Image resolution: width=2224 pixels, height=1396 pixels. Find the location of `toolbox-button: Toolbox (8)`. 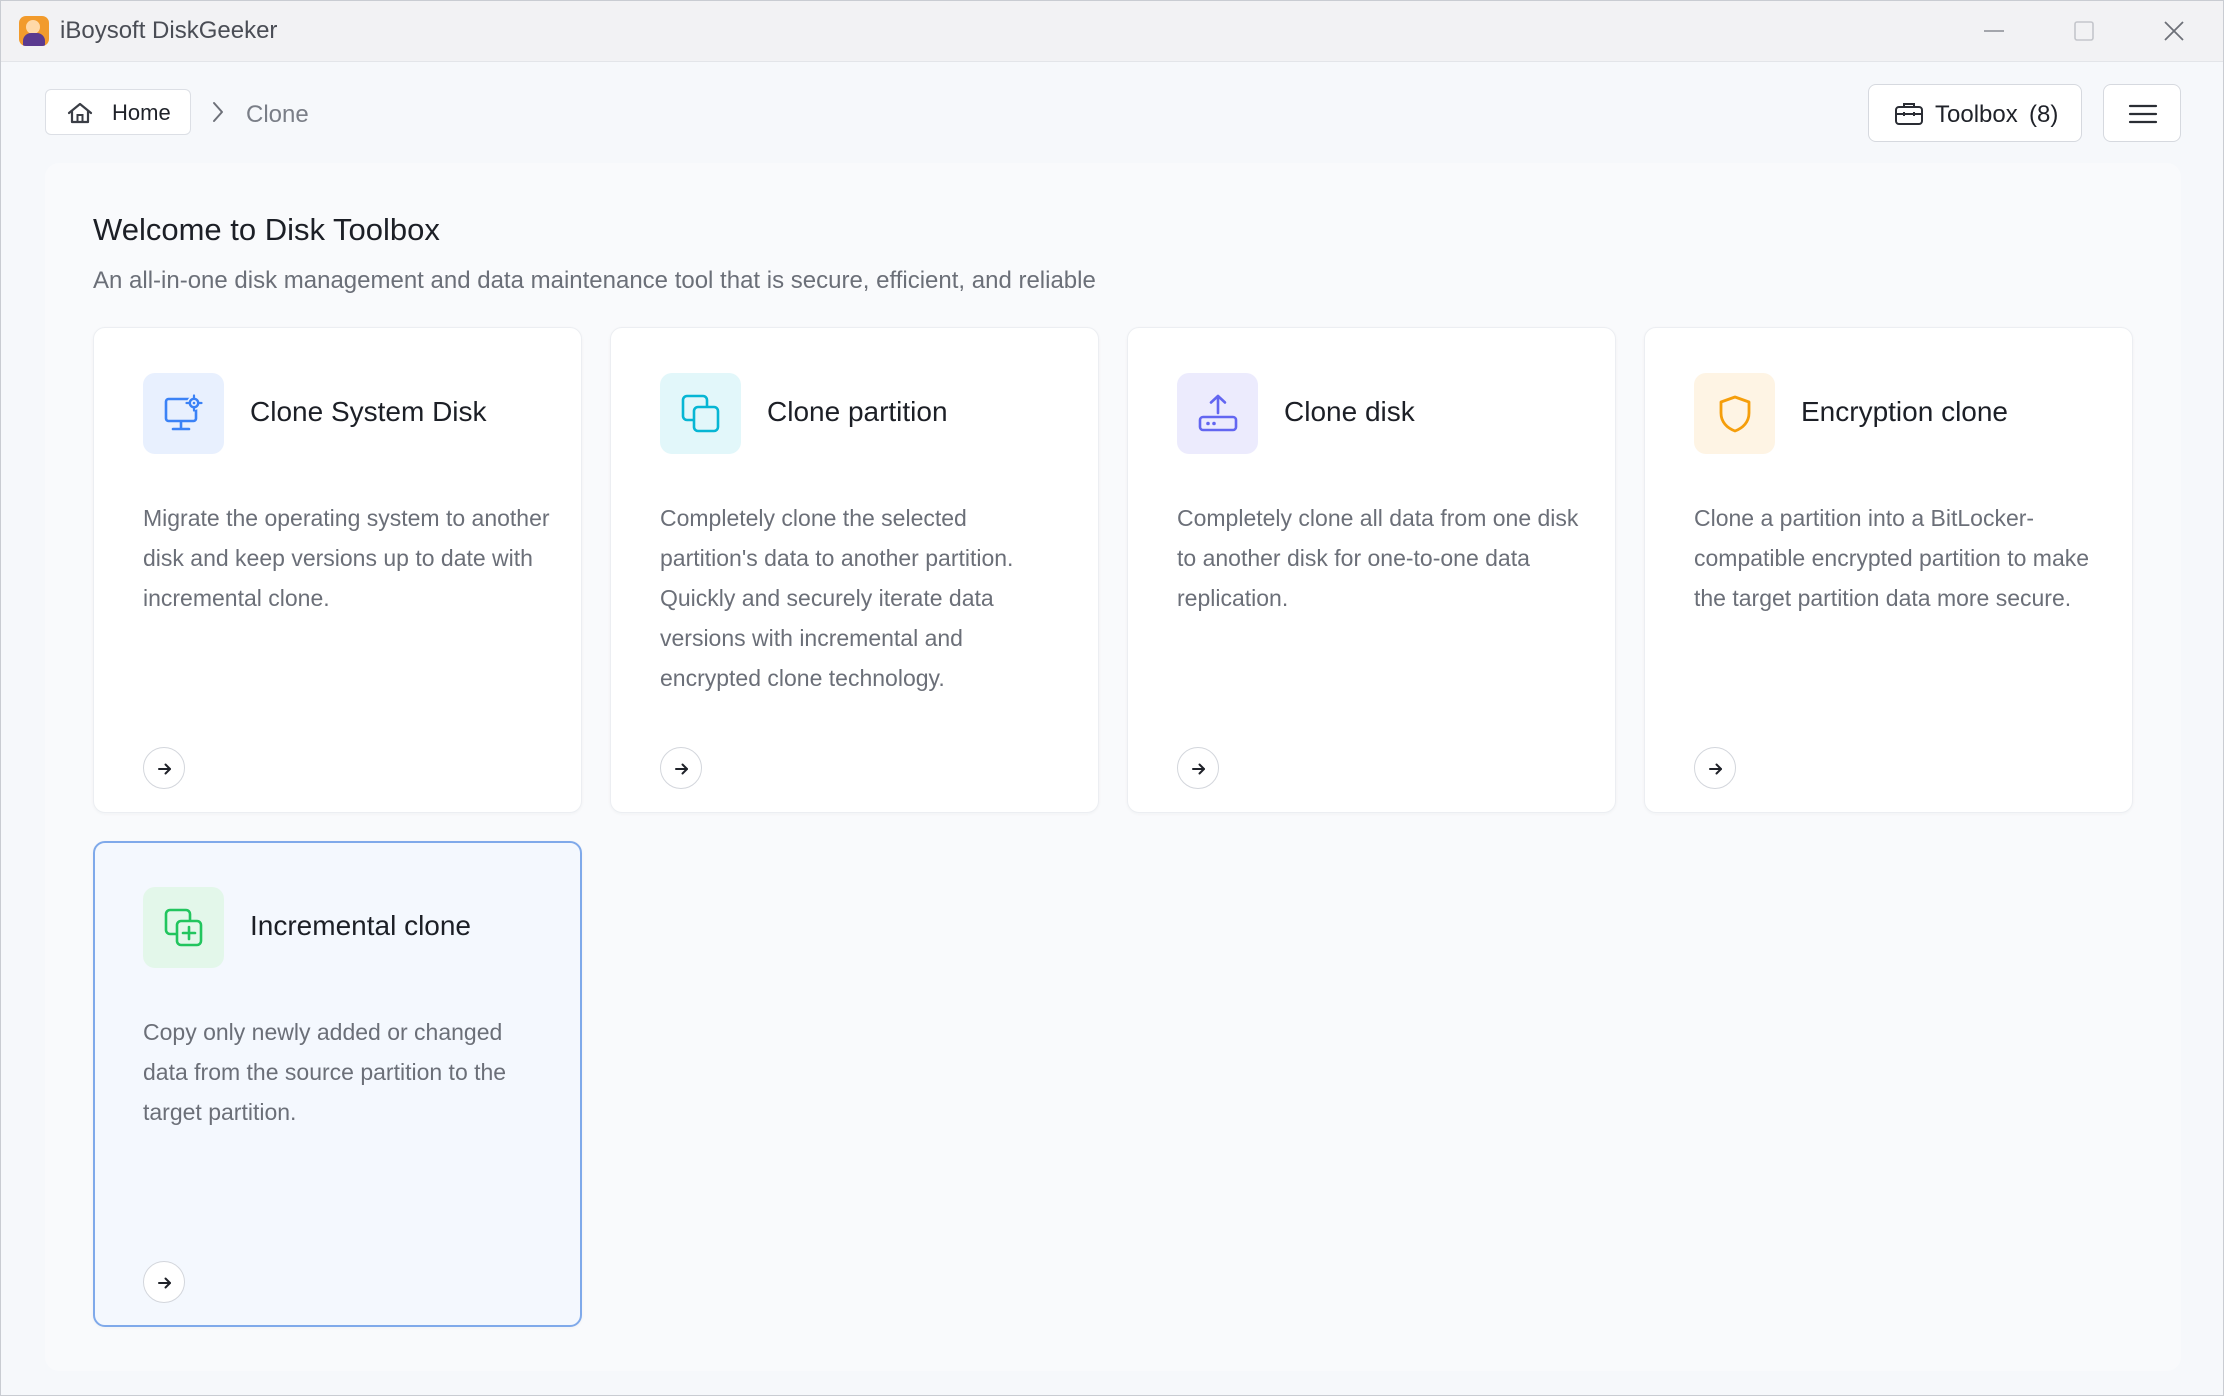

toolbox-button: Toolbox (8) is located at coordinates (1975, 113).